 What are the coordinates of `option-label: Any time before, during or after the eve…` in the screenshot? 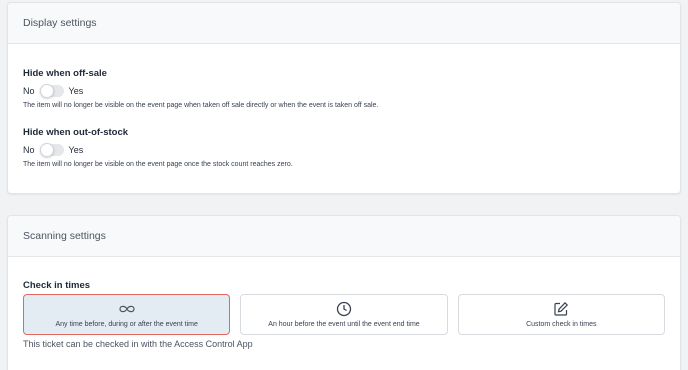 It's located at (126, 324).